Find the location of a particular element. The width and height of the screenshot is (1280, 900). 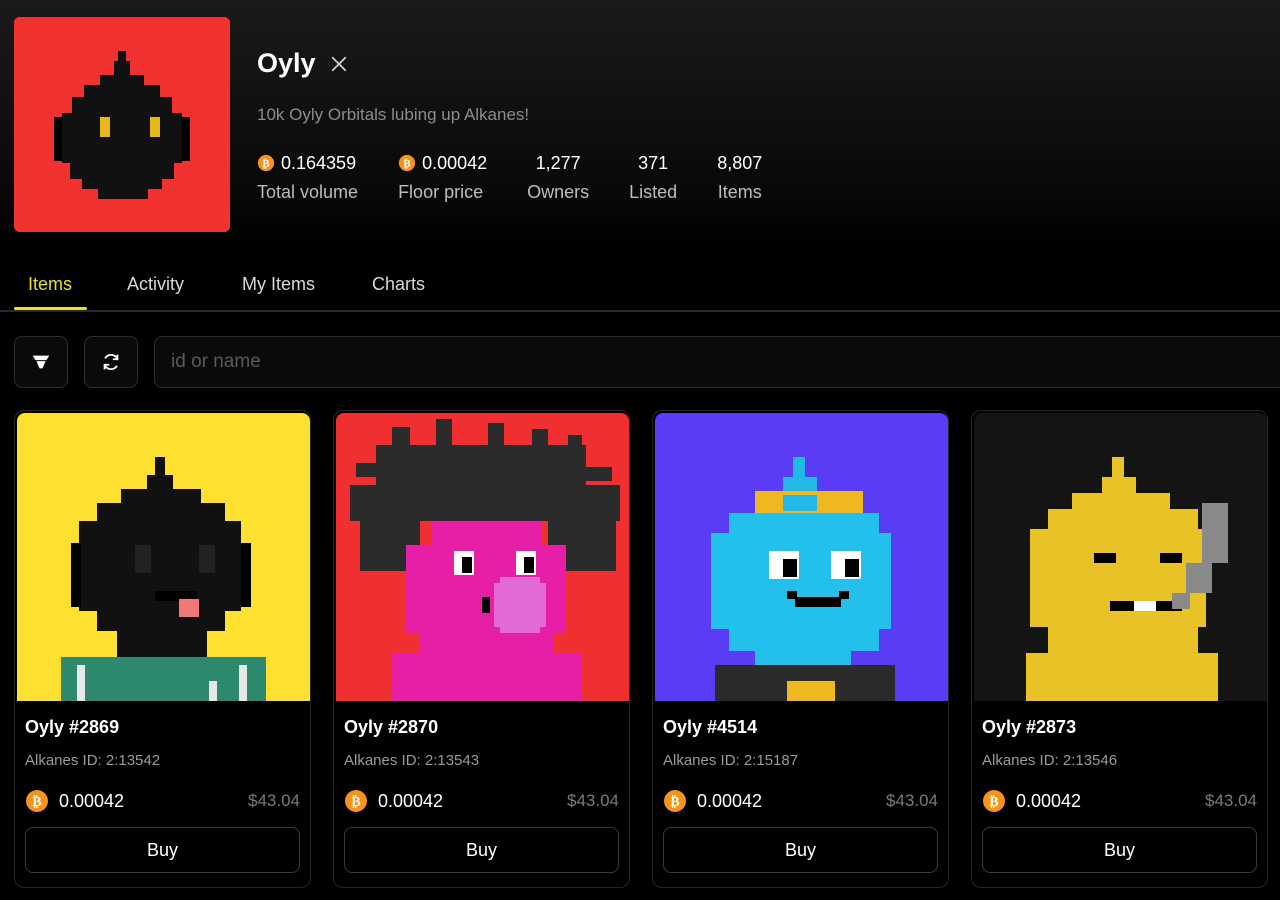

stat-label: Total volume is located at coordinates (308, 192).